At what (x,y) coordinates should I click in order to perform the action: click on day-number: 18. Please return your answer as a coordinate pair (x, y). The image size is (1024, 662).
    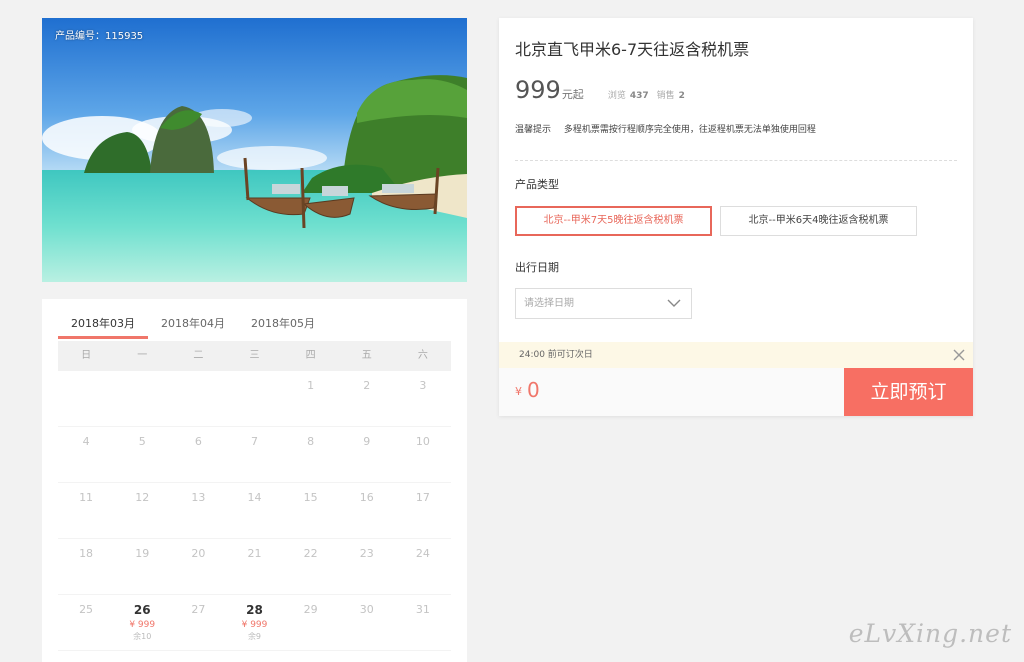
    Looking at the image, I should click on (86, 553).